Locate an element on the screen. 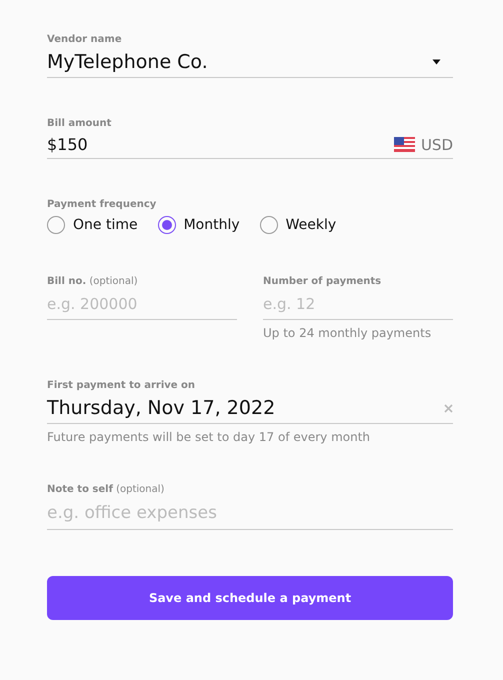 The image size is (503, 680). field-label: Payment frequency is located at coordinates (101, 204).